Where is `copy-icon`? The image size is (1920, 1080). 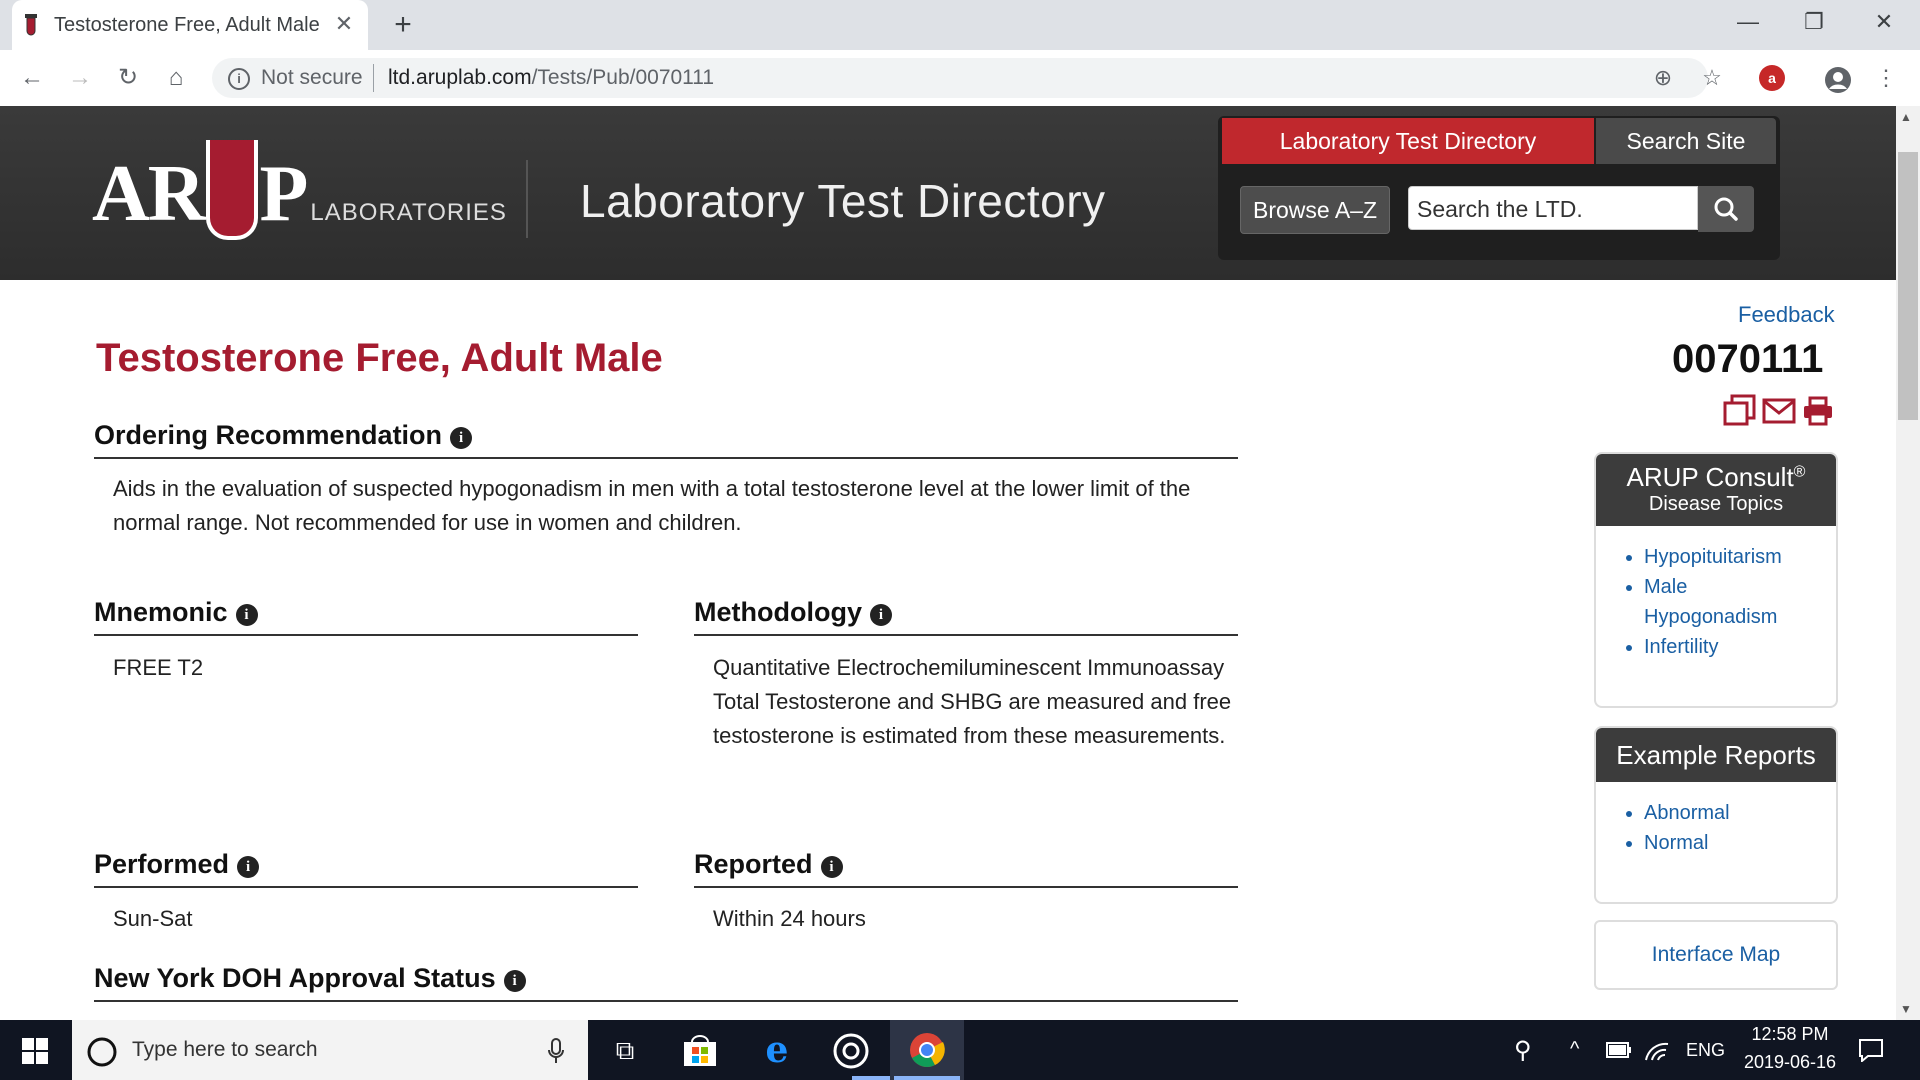 copy-icon is located at coordinates (1740, 410).